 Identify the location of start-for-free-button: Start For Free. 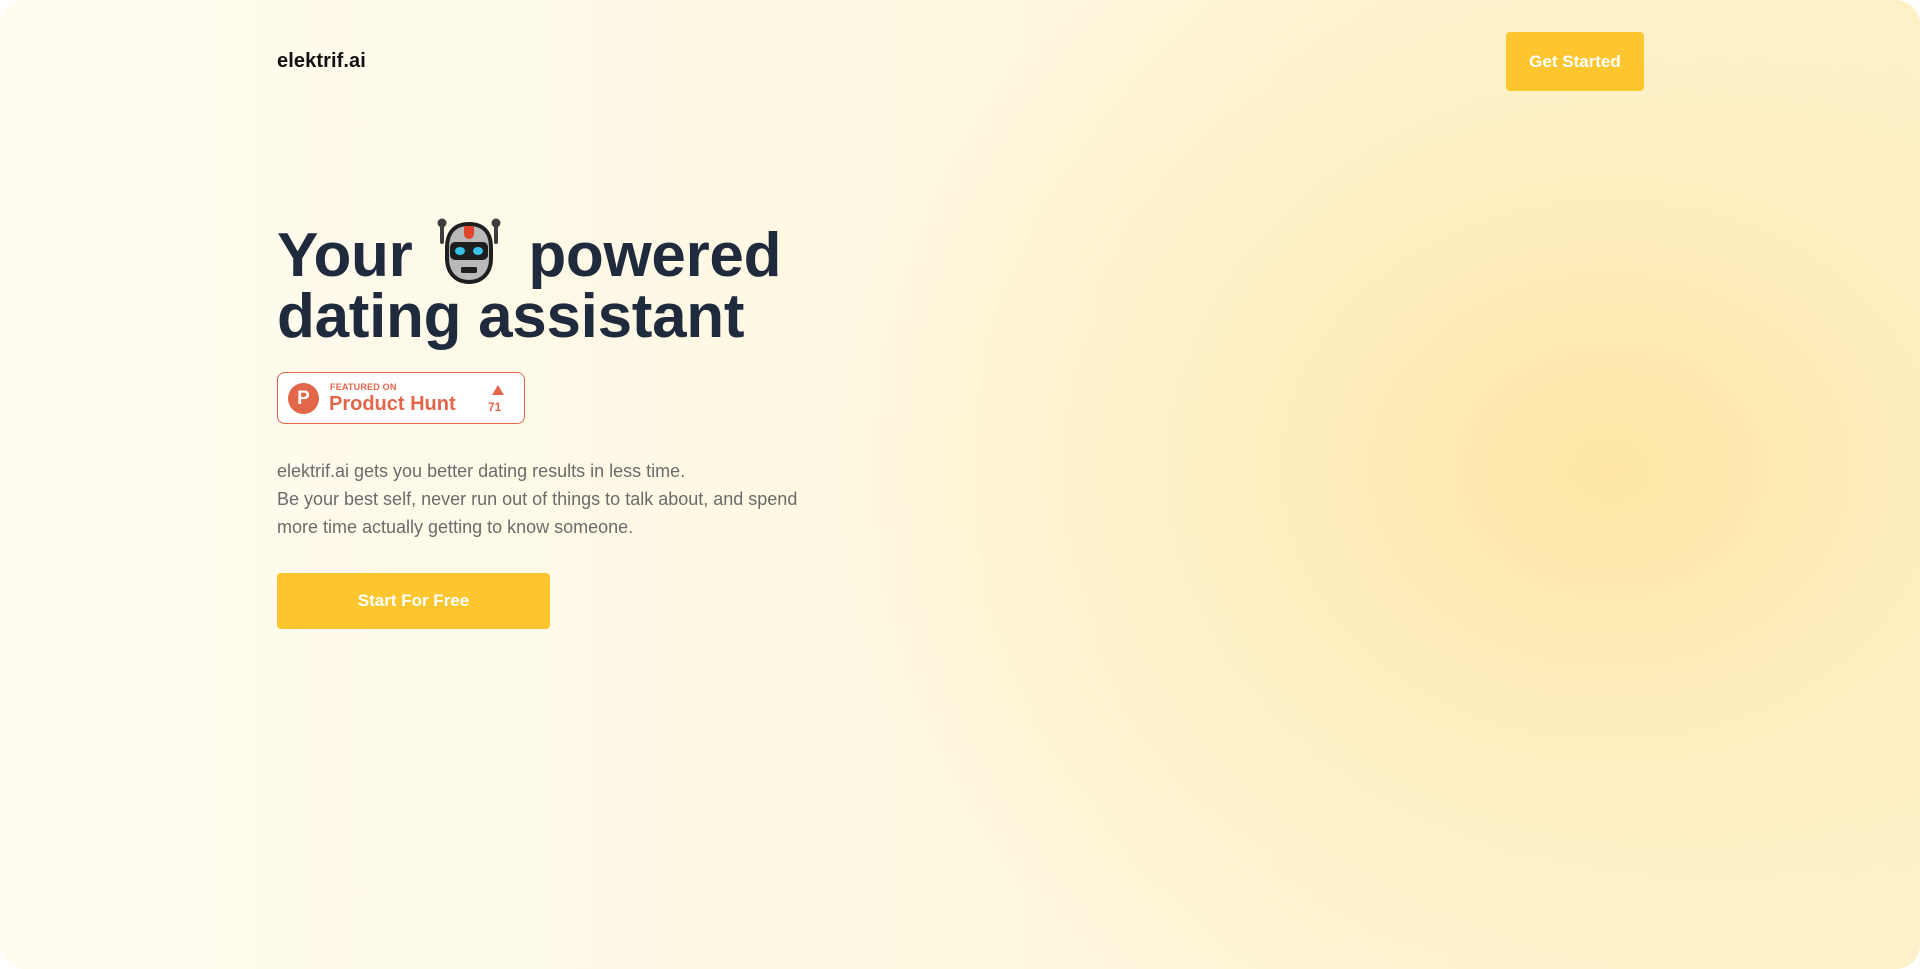
(413, 601).